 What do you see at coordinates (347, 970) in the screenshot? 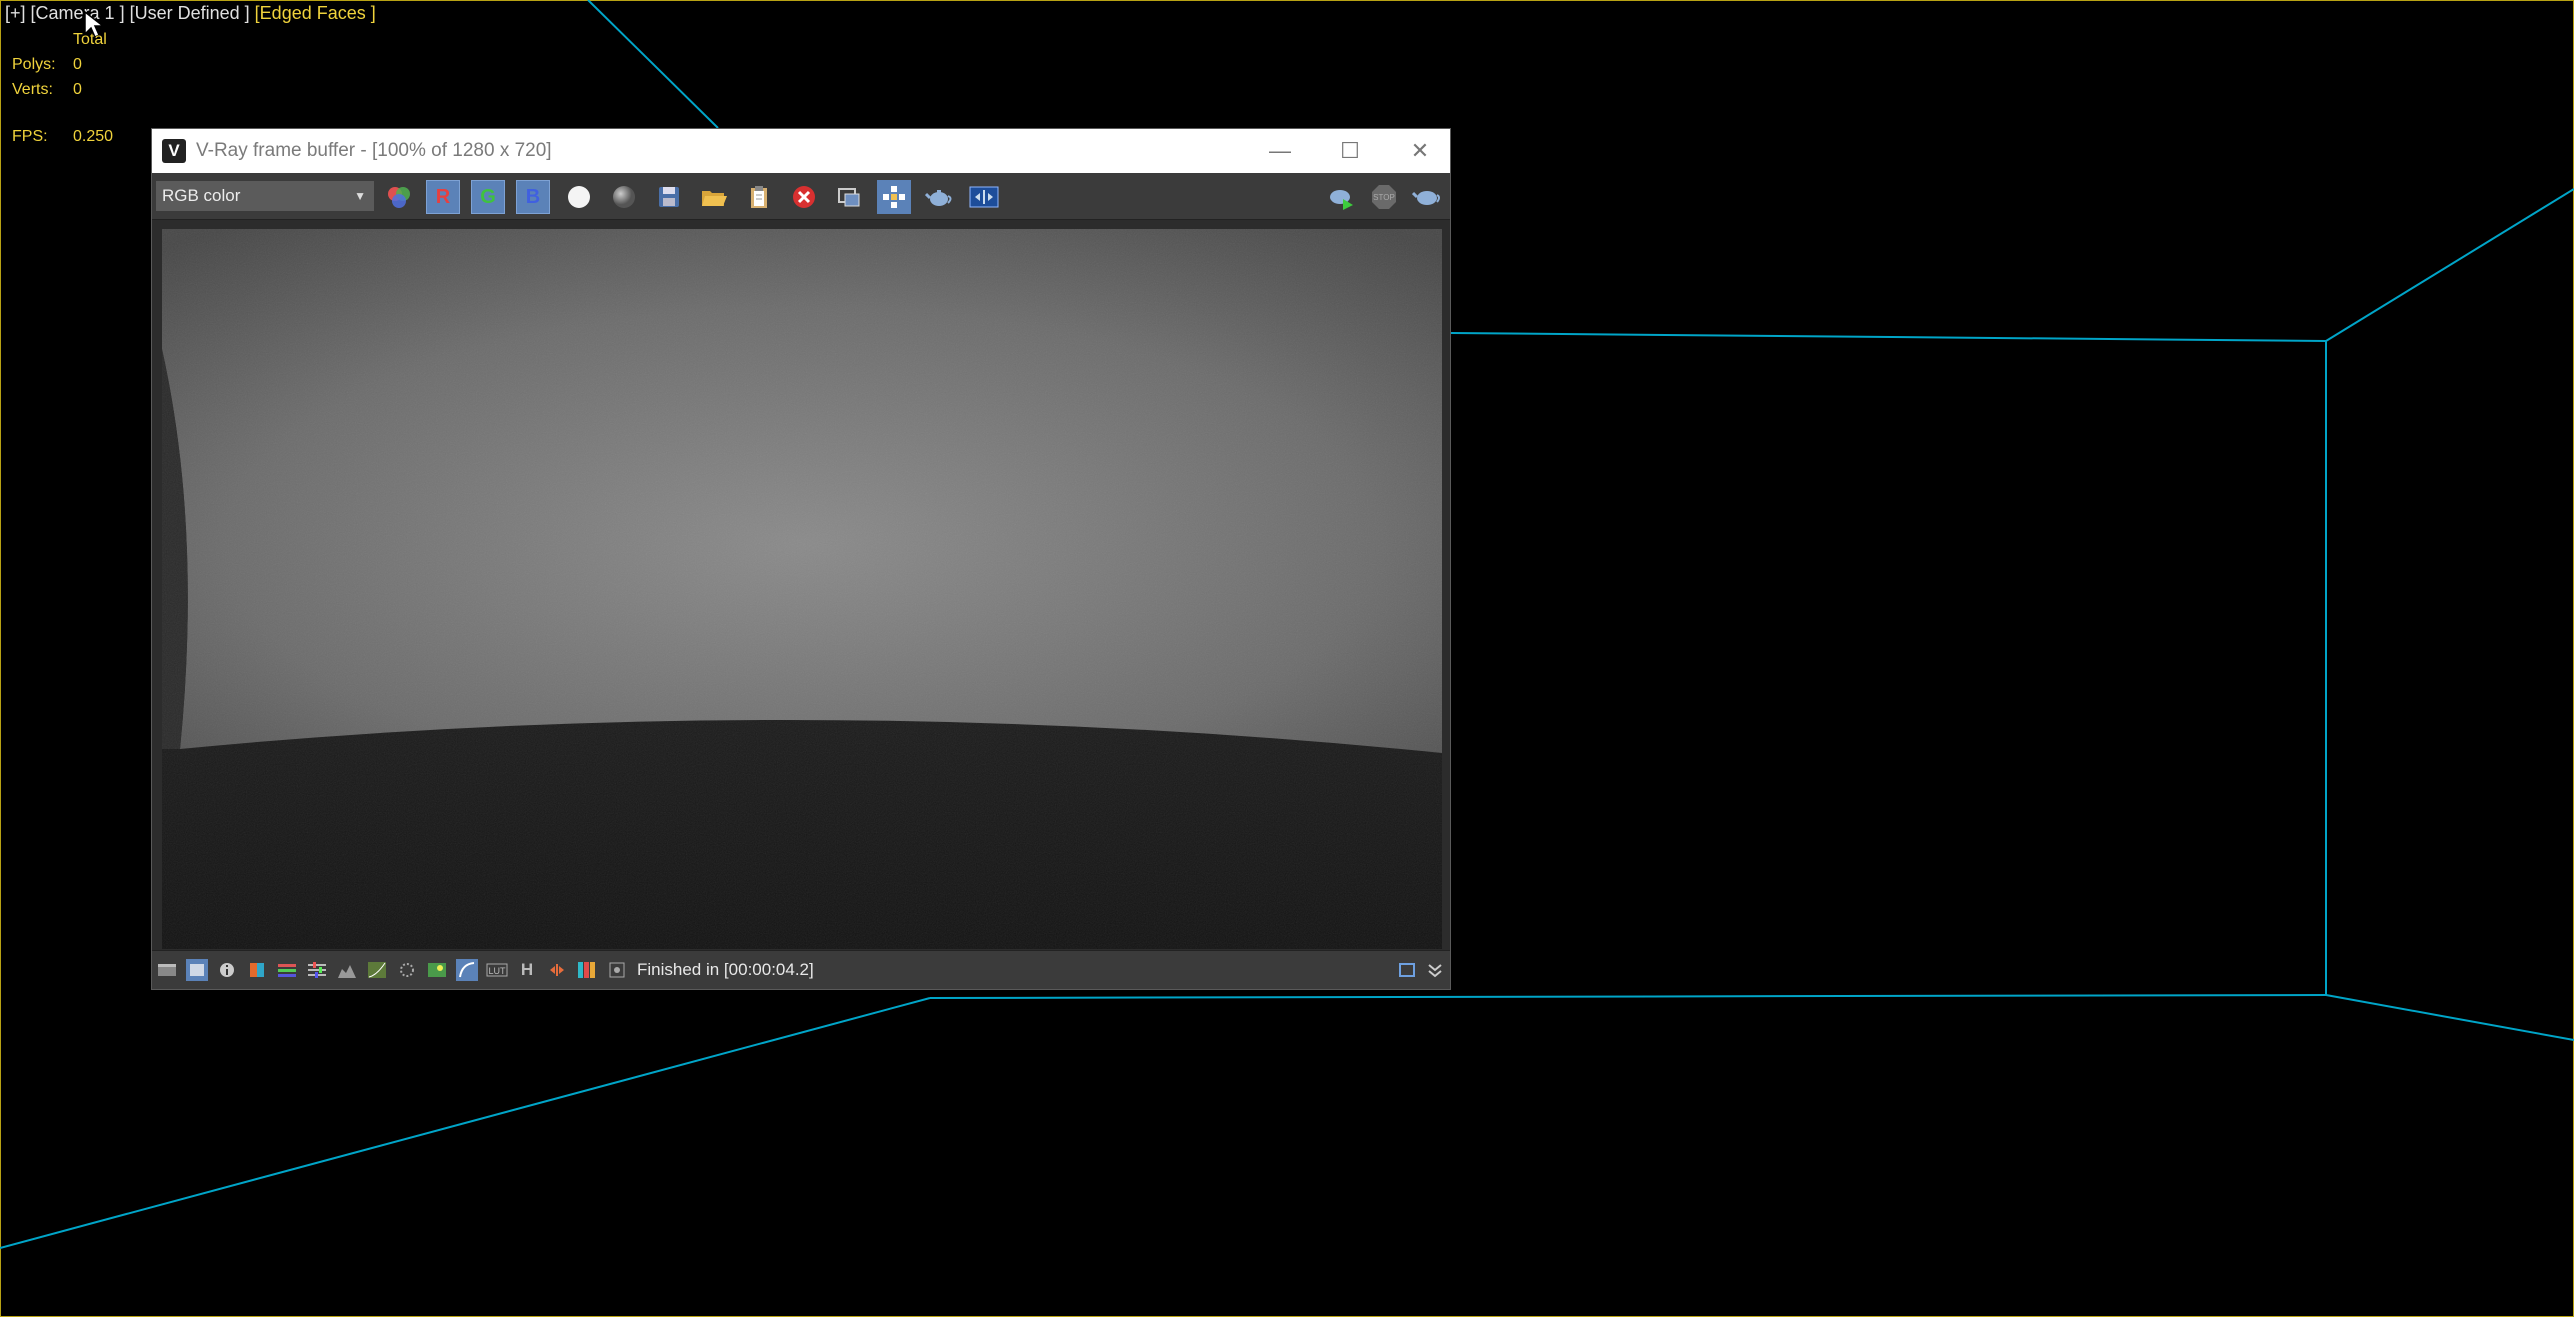
I see `levels-icon` at bounding box center [347, 970].